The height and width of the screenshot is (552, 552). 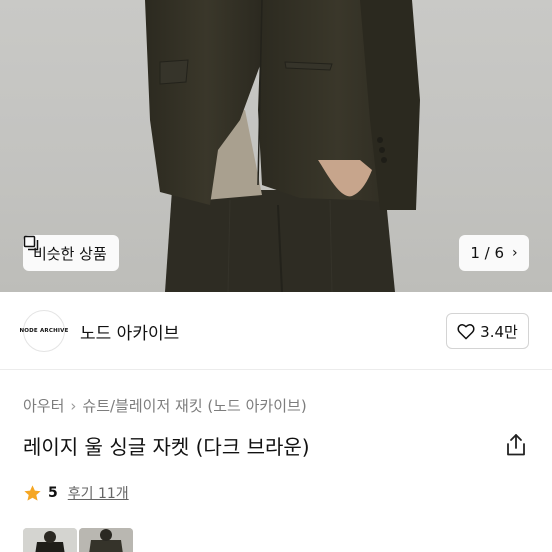 I want to click on rating-score: 5, so click(x=53, y=493).